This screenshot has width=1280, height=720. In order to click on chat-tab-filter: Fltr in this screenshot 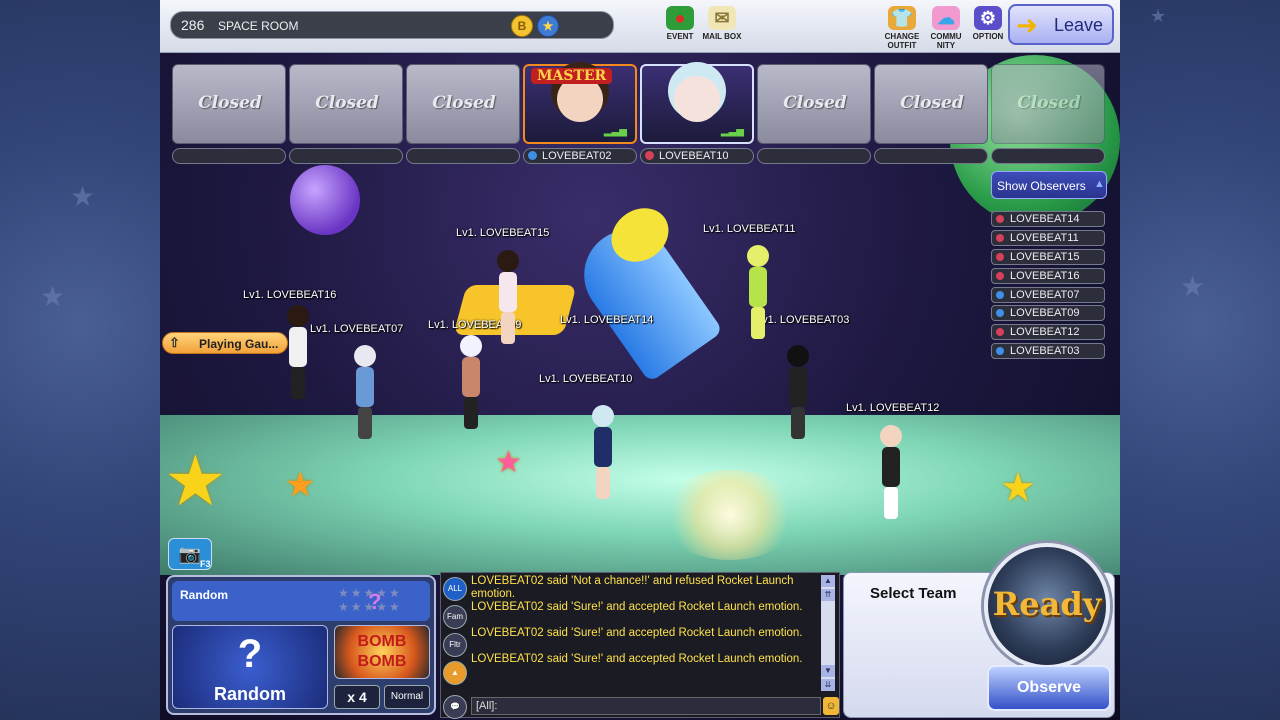, I will do `click(455, 645)`.